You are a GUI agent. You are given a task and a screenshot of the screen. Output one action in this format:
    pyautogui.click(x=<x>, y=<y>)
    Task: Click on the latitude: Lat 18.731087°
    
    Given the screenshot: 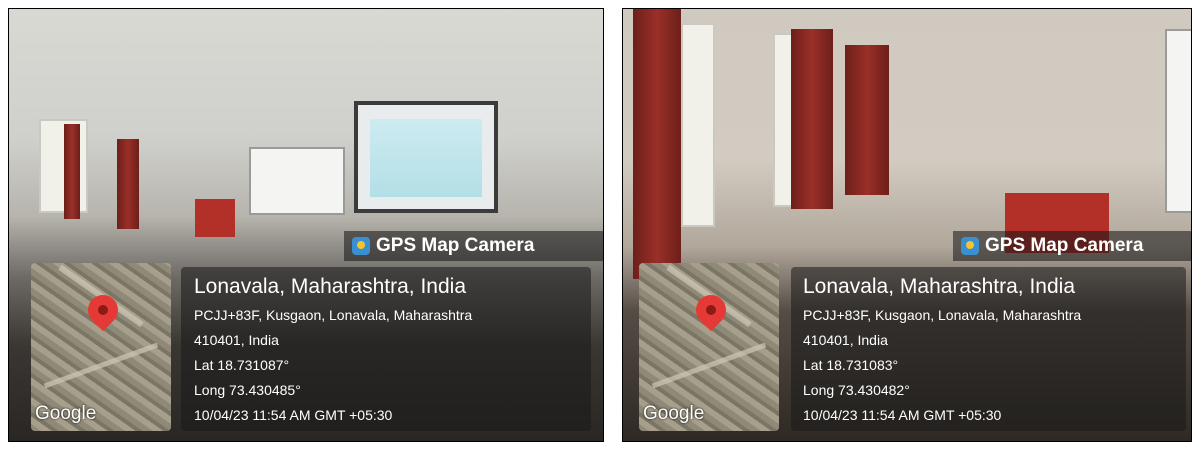 What is the action you would take?
    pyautogui.click(x=242, y=365)
    